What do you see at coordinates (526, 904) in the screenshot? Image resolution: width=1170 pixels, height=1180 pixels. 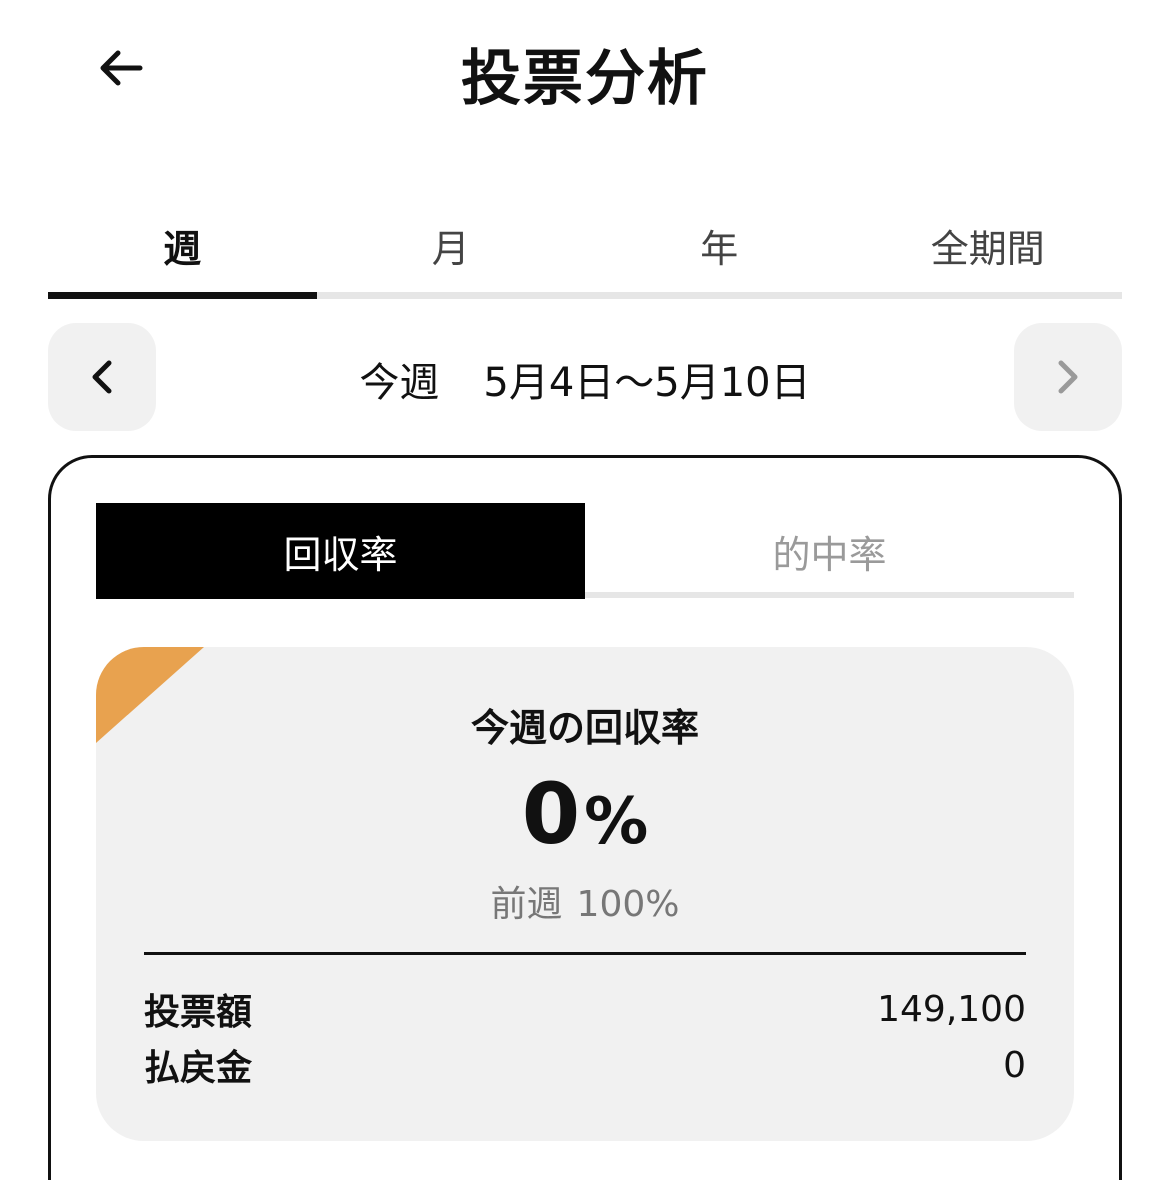 I see `previous-week-label: 前週` at bounding box center [526, 904].